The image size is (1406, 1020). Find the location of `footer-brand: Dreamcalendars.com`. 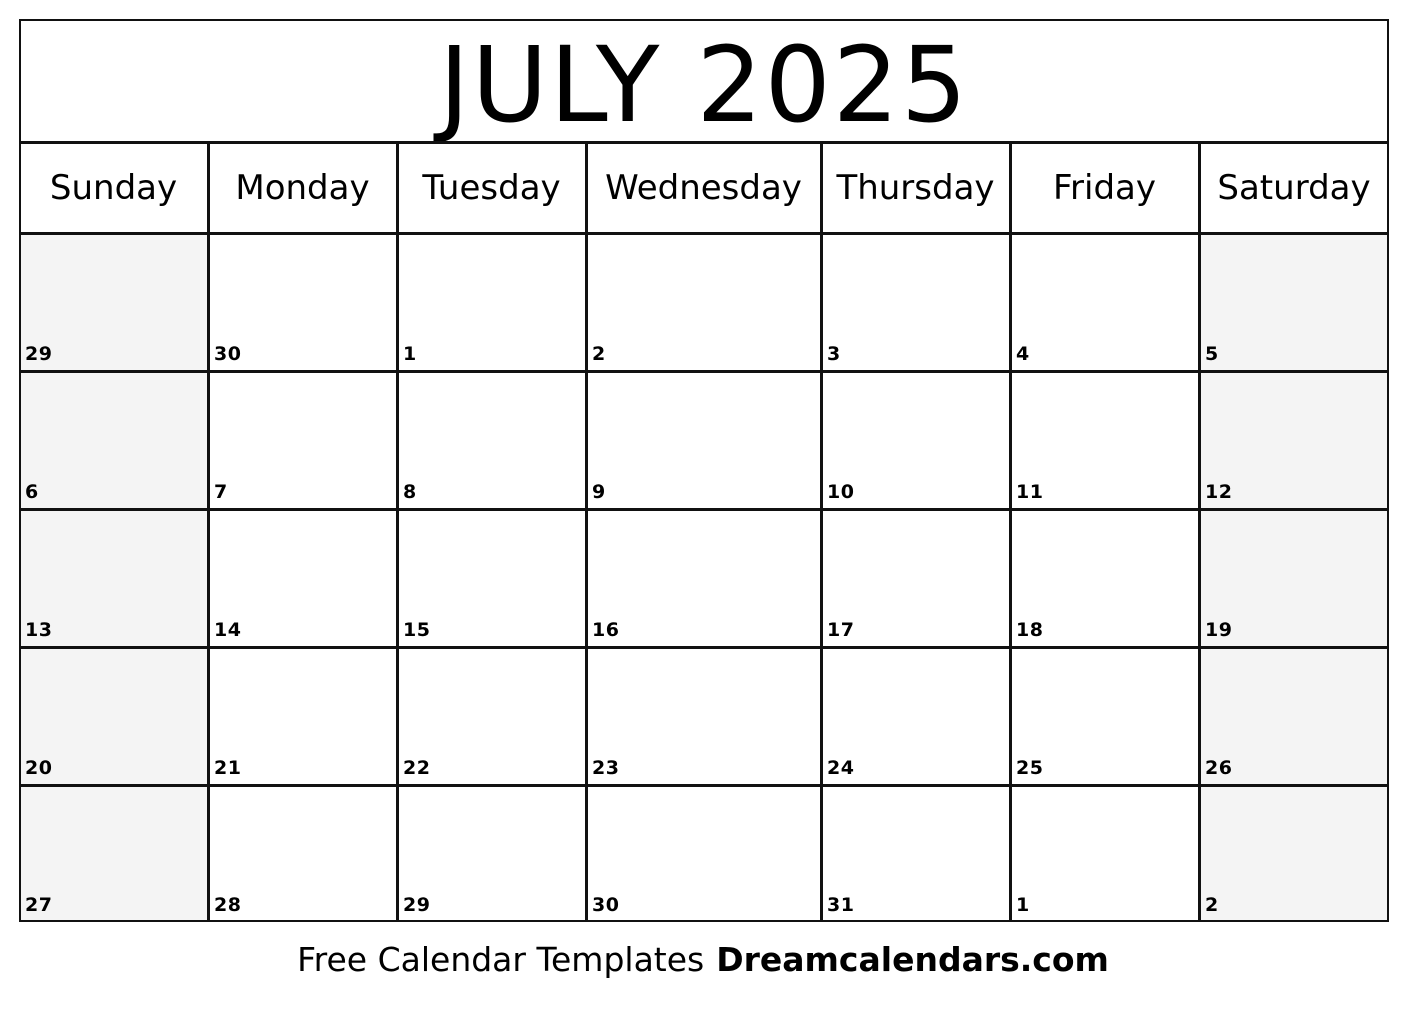

footer-brand: Dreamcalendars.com is located at coordinates (912, 959).